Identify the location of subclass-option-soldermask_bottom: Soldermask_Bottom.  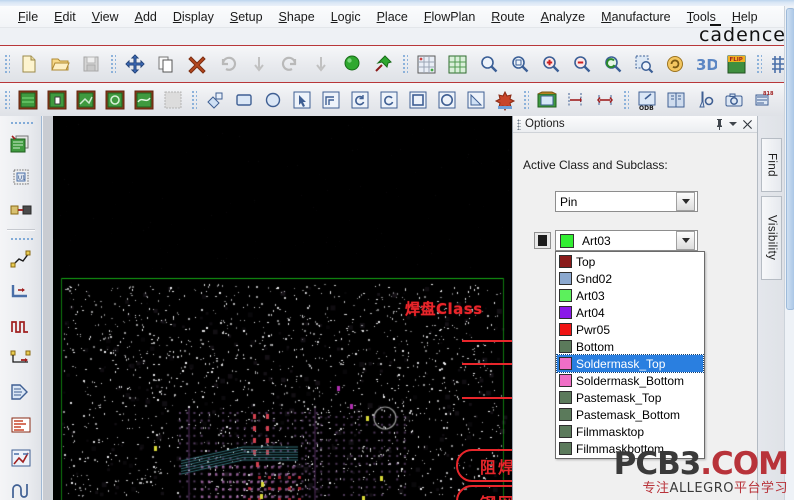
(630, 380).